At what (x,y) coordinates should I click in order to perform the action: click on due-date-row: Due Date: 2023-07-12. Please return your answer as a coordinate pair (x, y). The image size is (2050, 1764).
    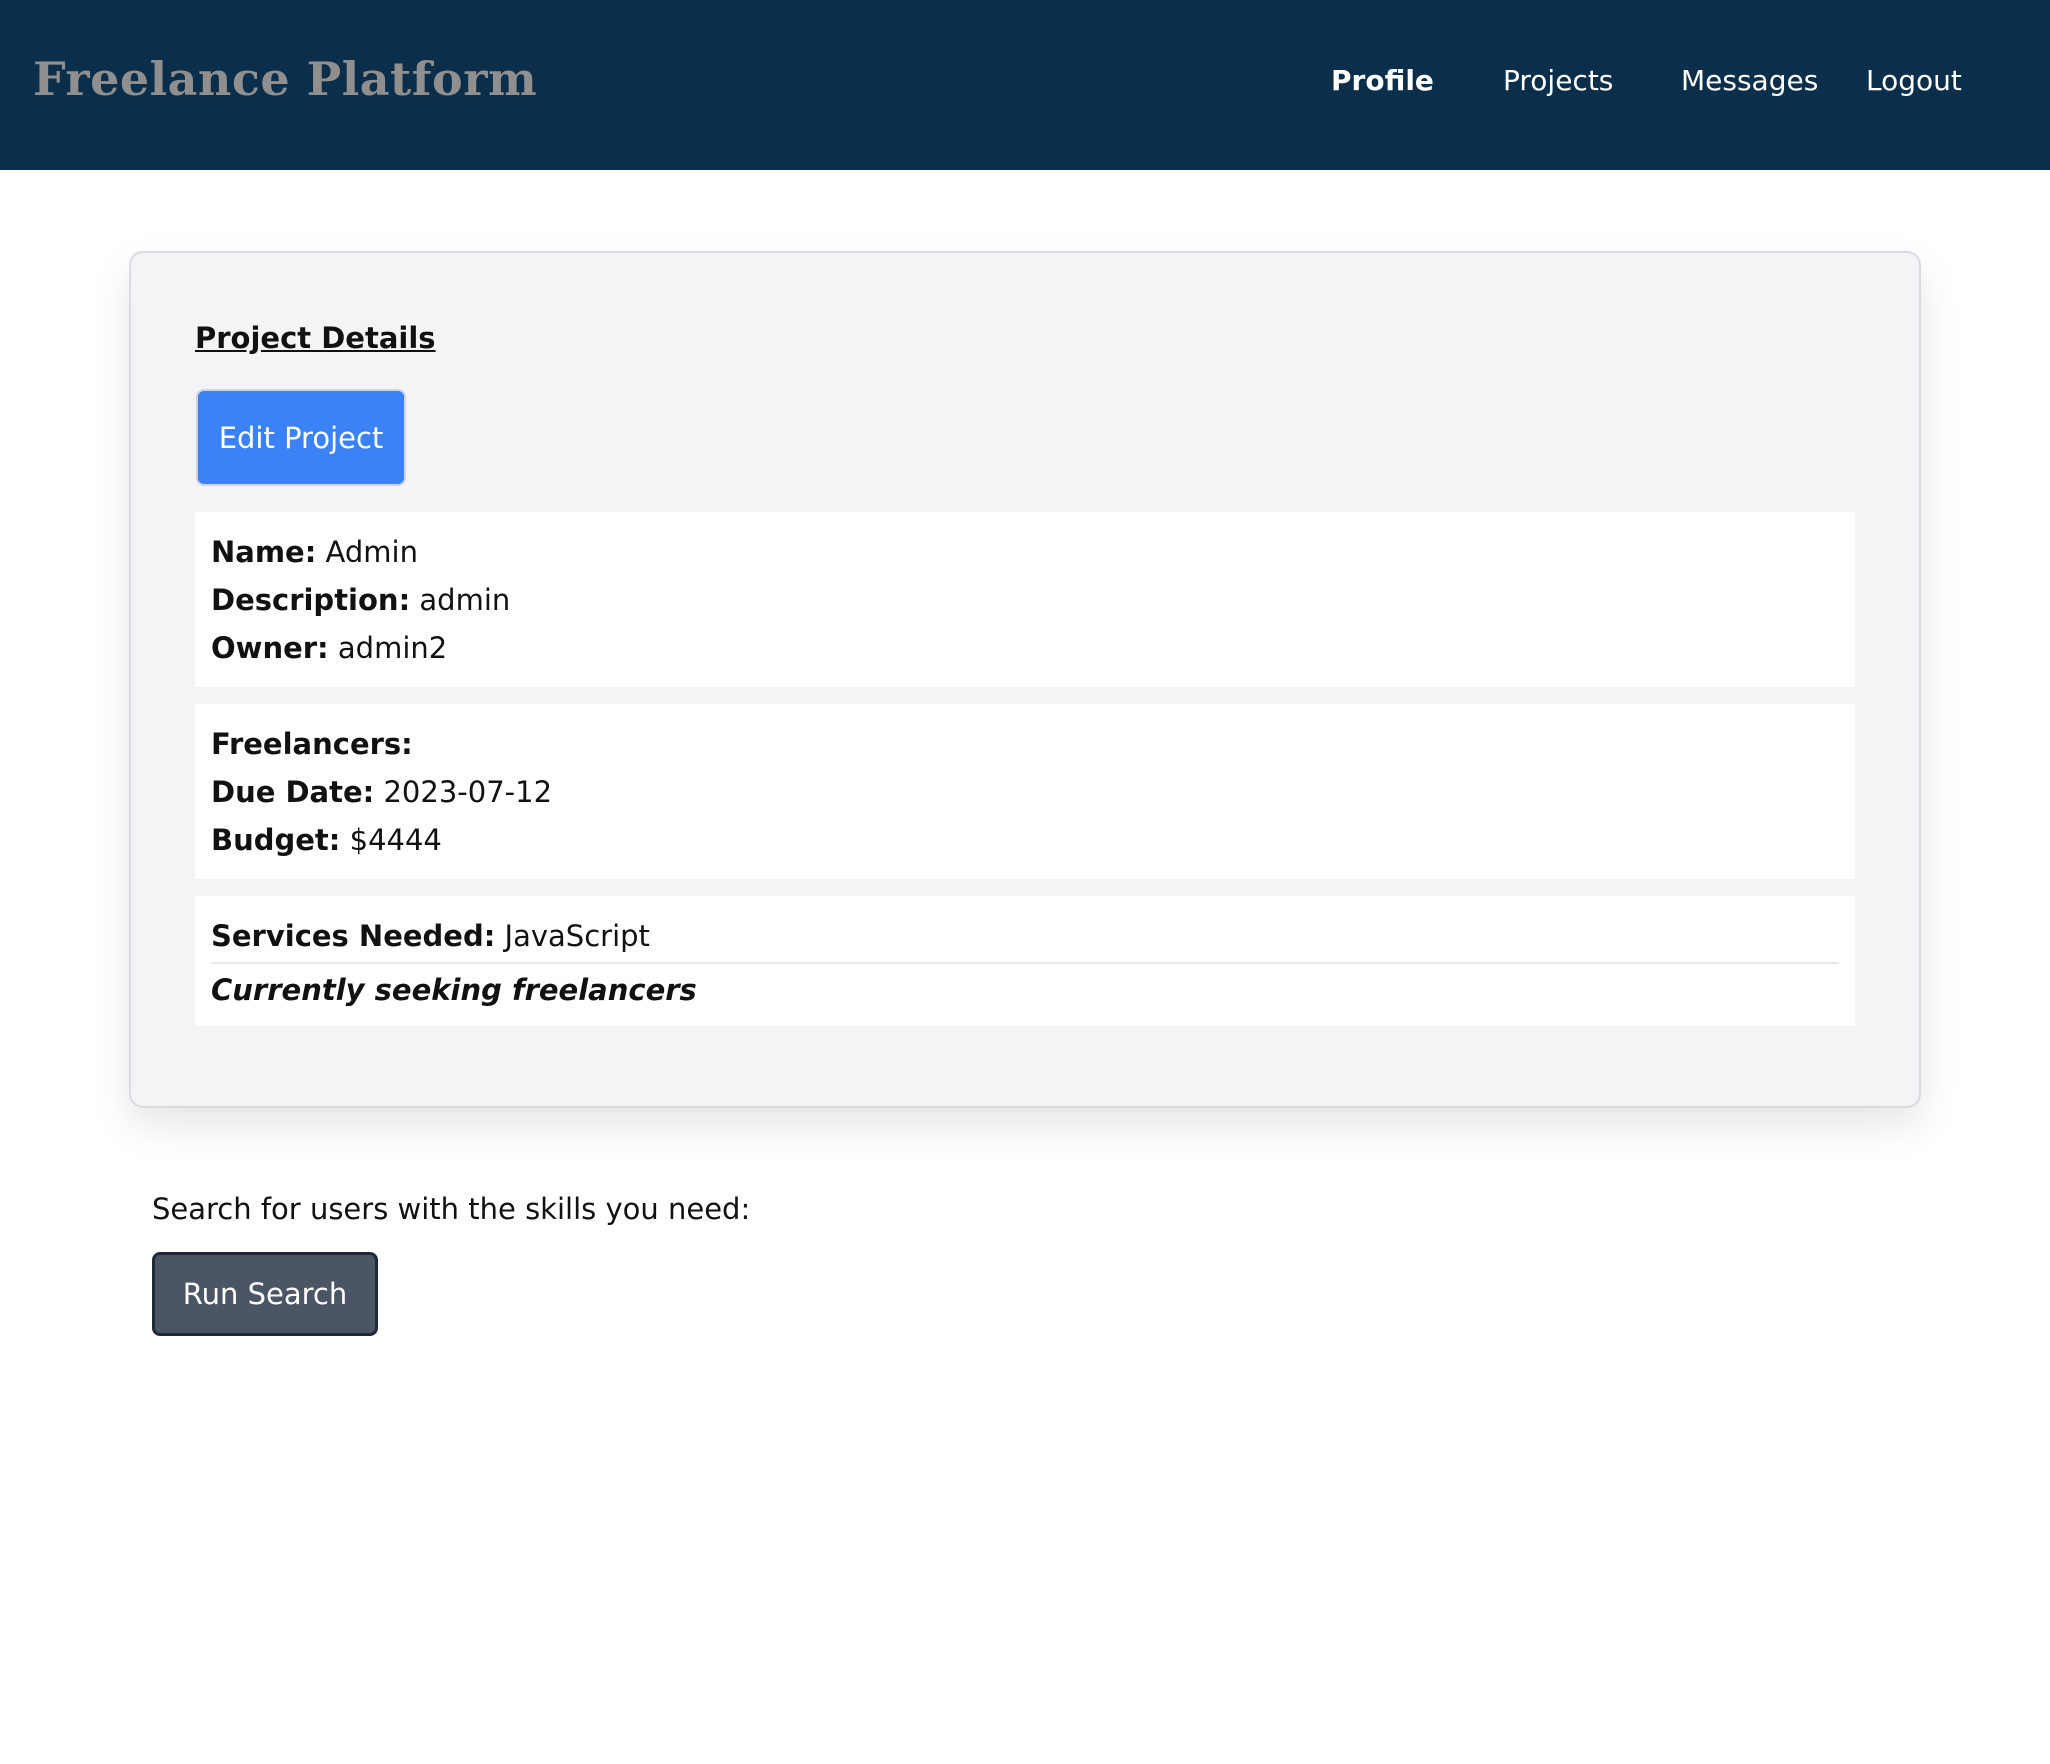
    Looking at the image, I should click on (1025, 792).